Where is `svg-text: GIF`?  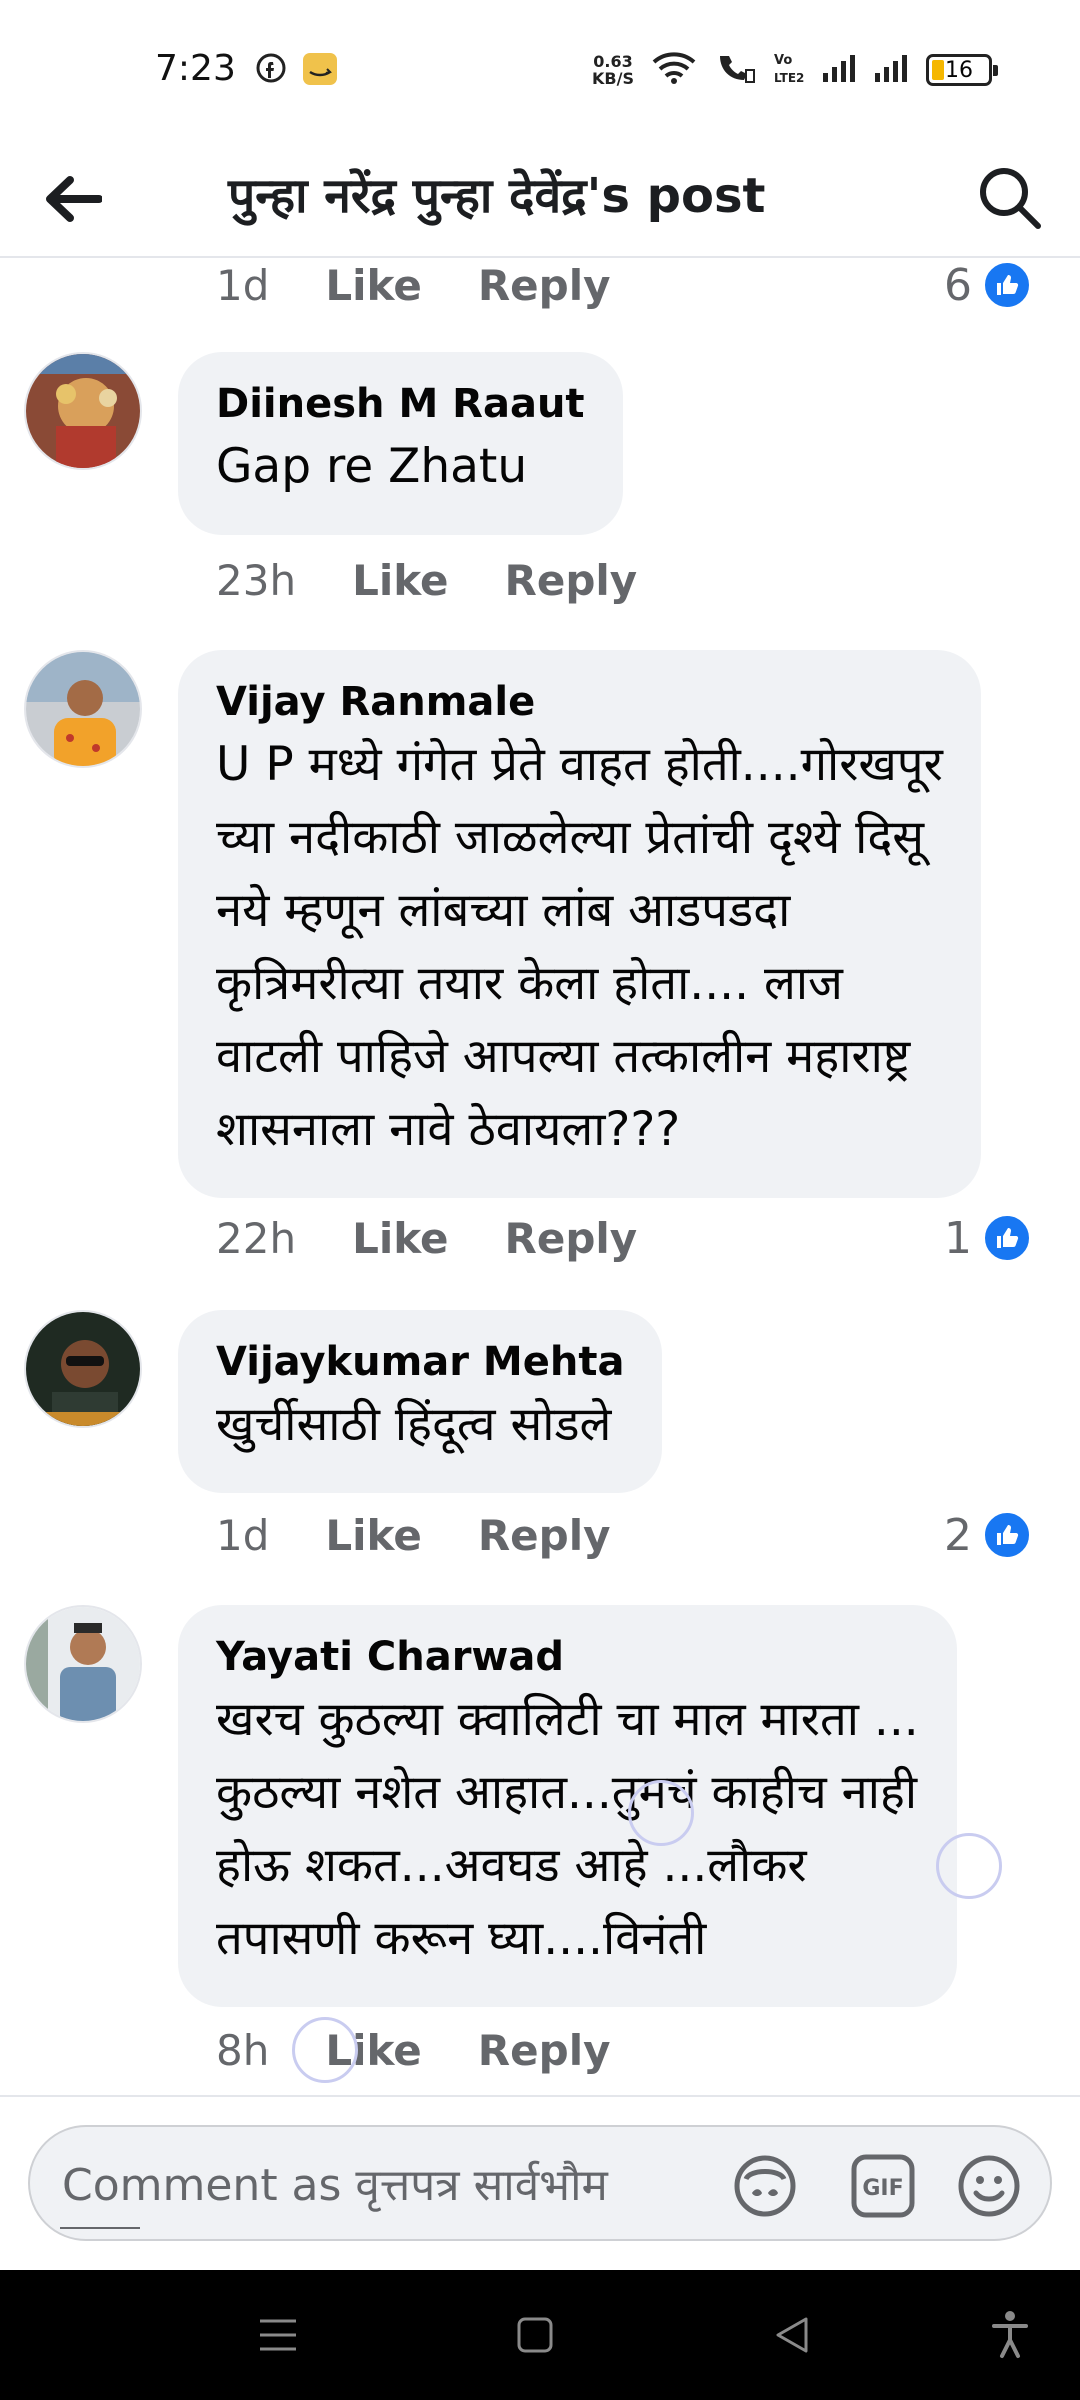 svg-text: GIF is located at coordinates (882, 2188).